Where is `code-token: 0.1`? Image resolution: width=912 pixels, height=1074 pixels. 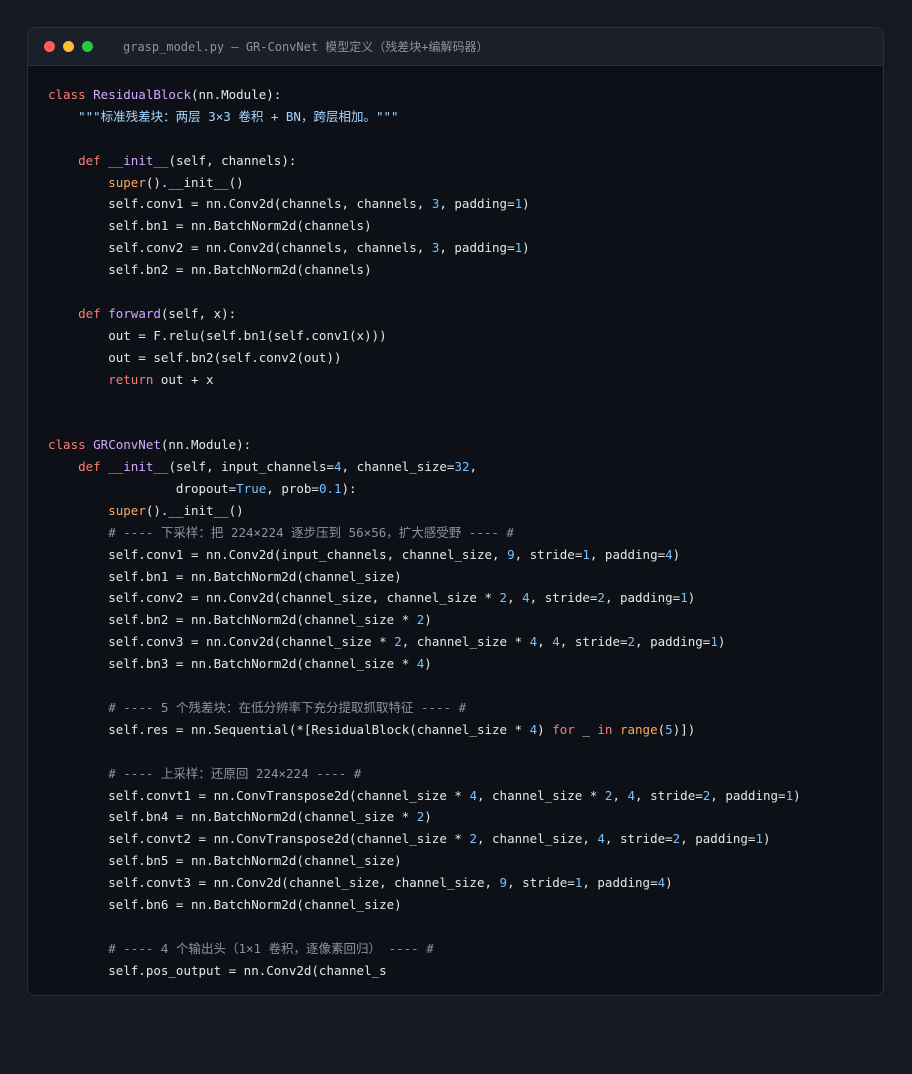 code-token: 0.1 is located at coordinates (330, 489).